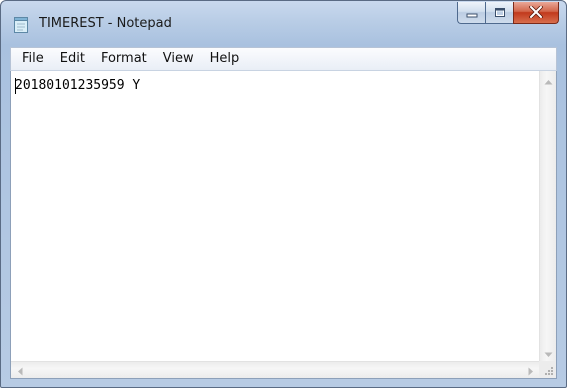 The image size is (567, 388). Describe the element at coordinates (275, 369) in the screenshot. I see `horizontal-scrollbar` at that location.